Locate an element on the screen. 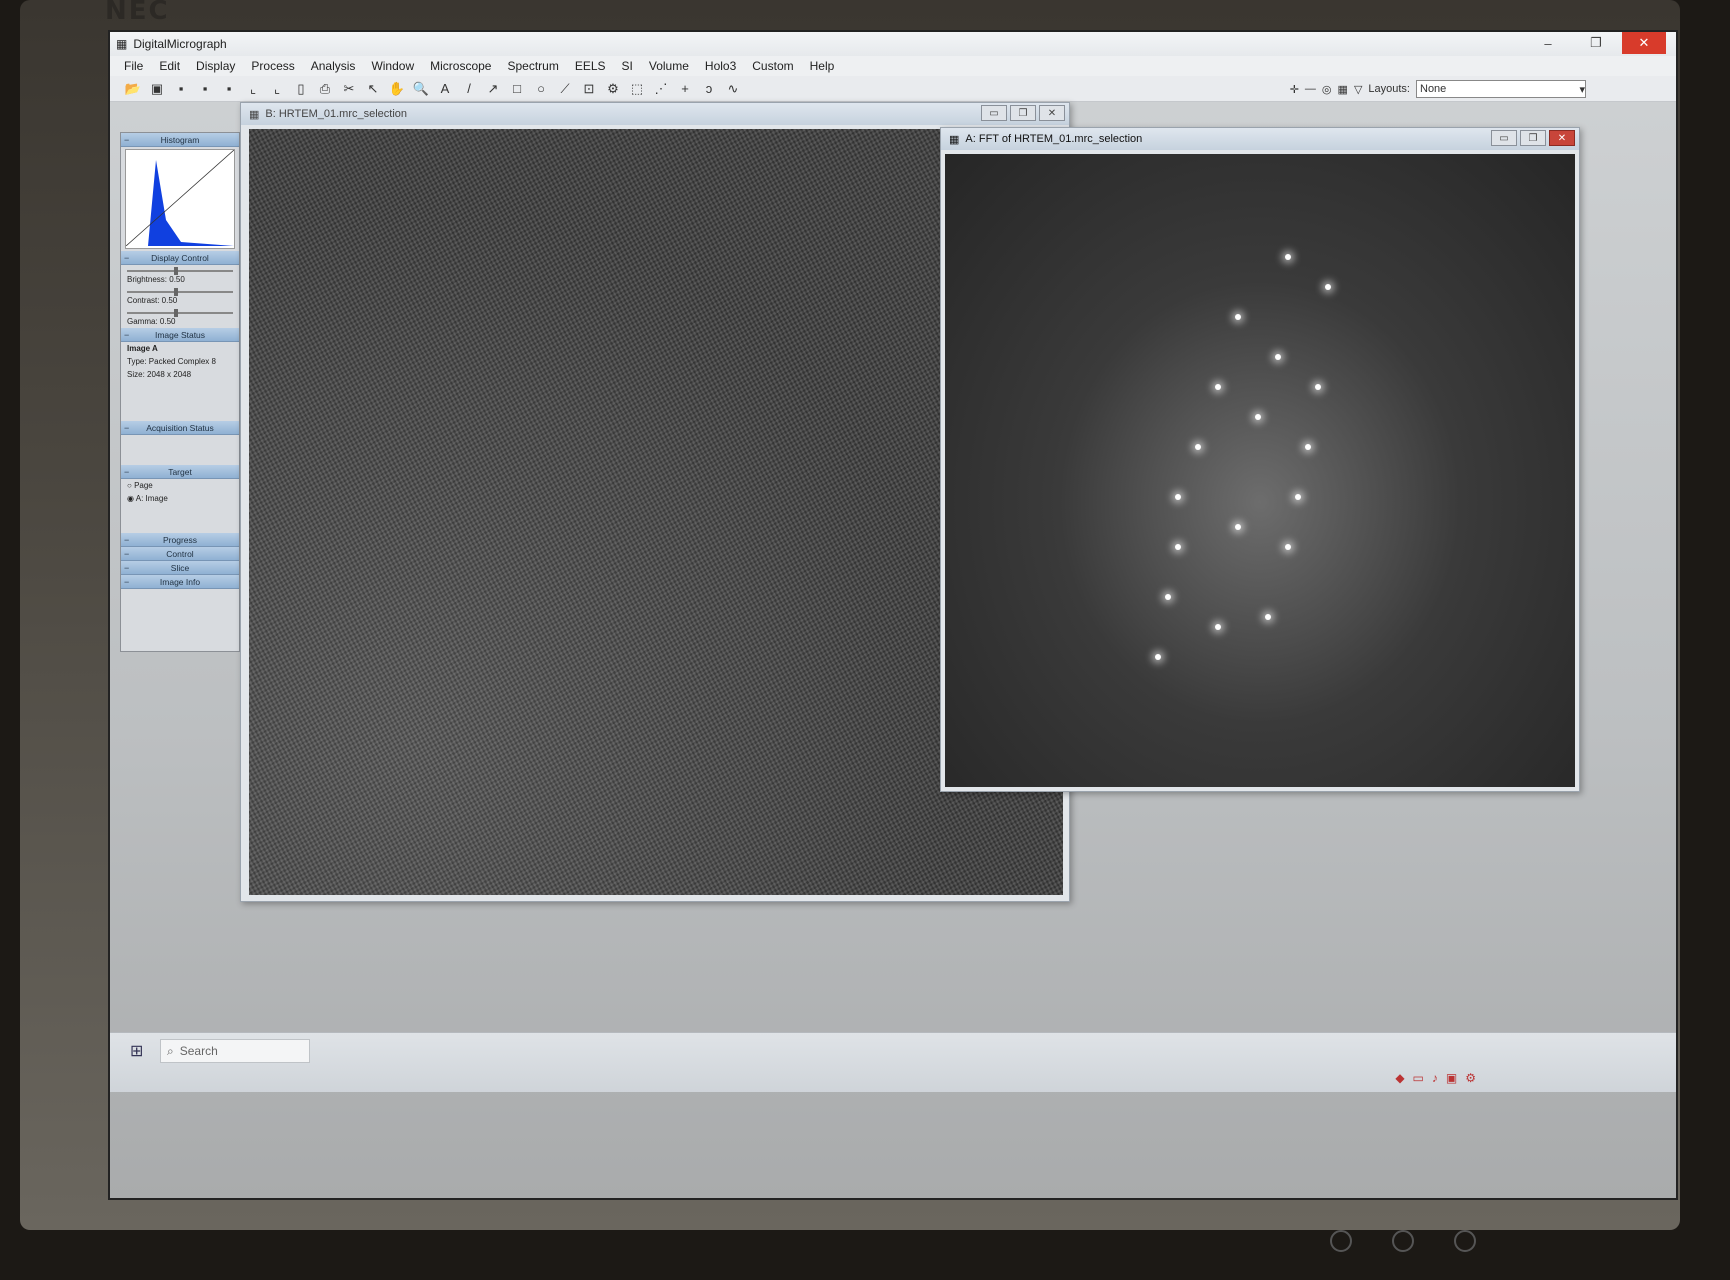 The width and height of the screenshot is (1730, 1280). acquisition-status-header: Acquisition Status is located at coordinates (180, 428).